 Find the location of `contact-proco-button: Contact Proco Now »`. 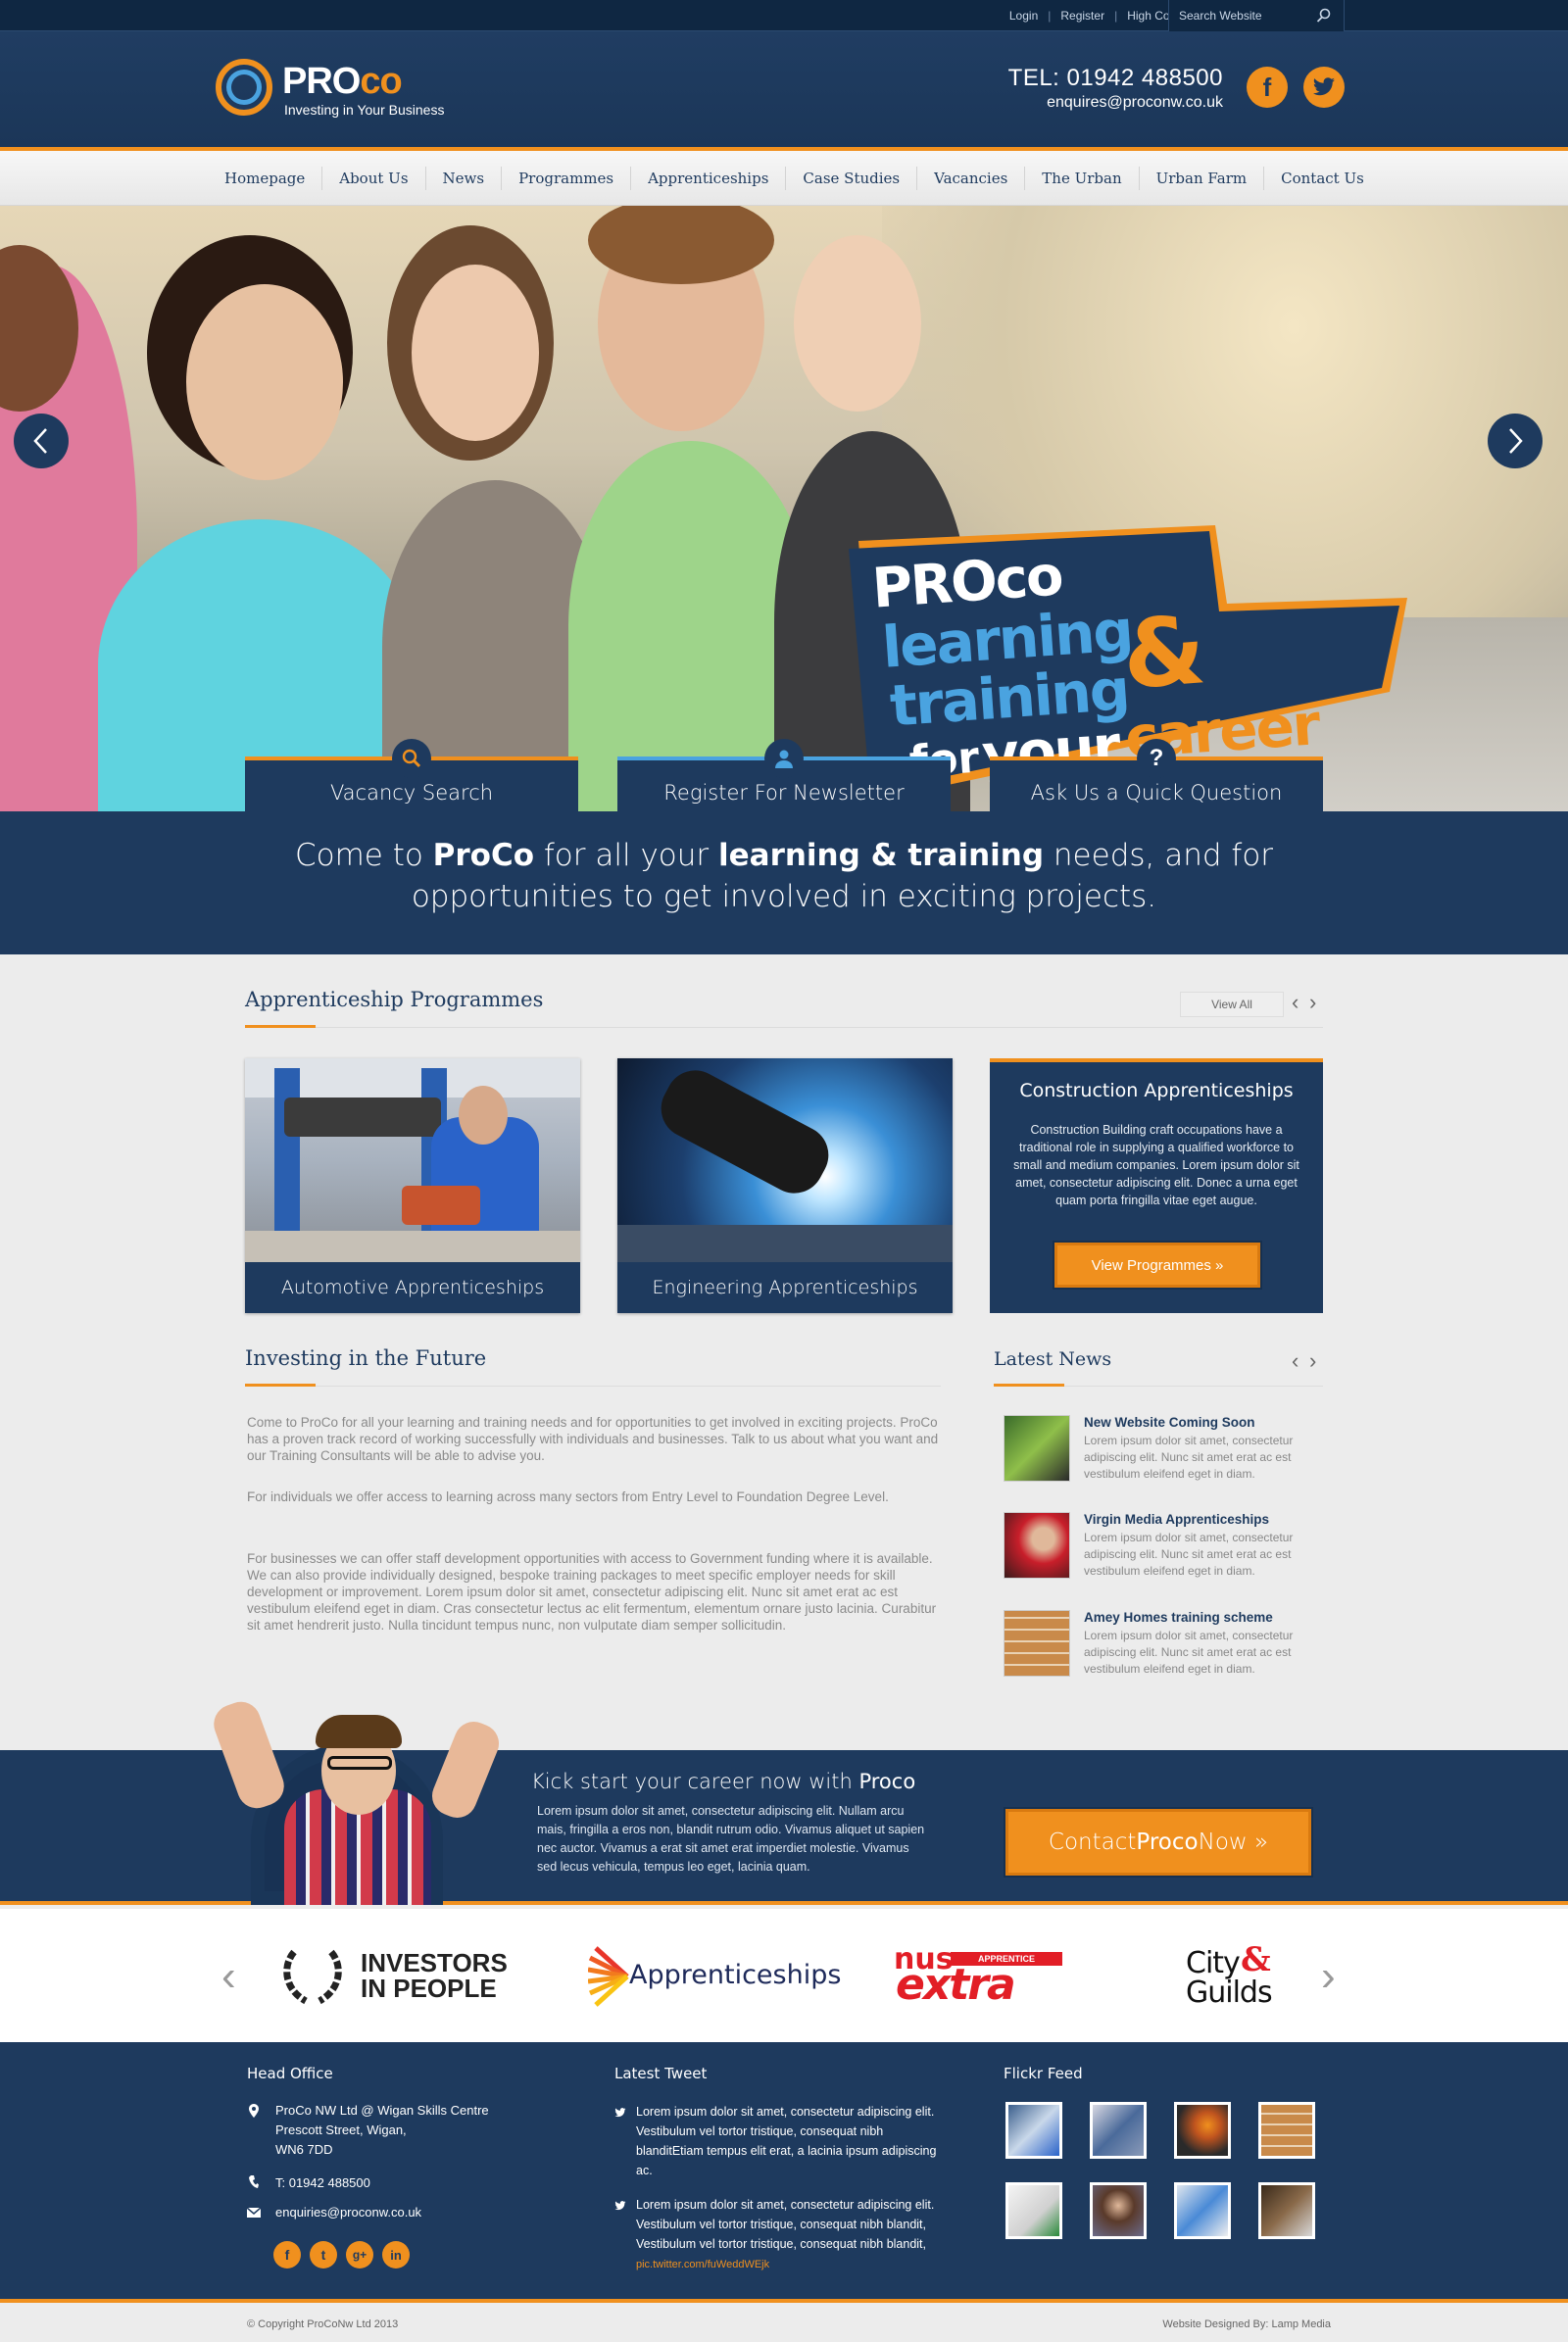

contact-proco-button: Contact Proco Now » is located at coordinates (1158, 1843).